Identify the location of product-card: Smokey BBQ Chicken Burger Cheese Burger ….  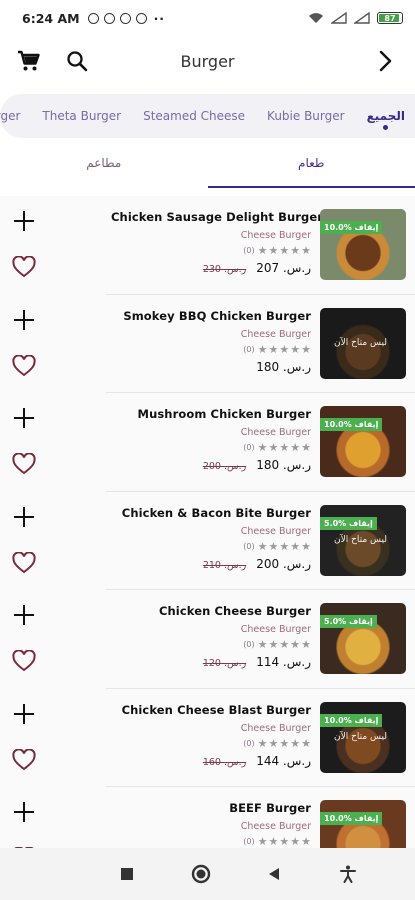
(213, 344).